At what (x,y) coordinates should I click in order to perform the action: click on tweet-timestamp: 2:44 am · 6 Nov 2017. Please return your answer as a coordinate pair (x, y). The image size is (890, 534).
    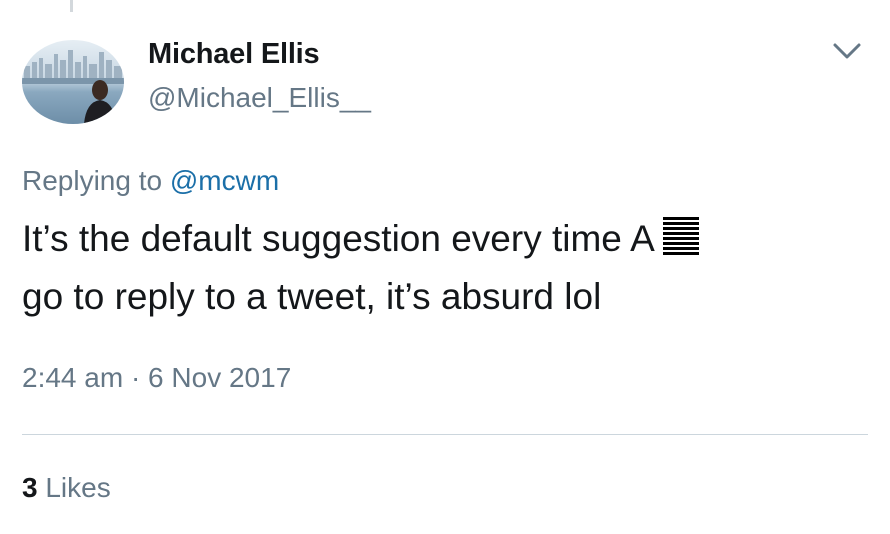
    Looking at the image, I should click on (156, 378).